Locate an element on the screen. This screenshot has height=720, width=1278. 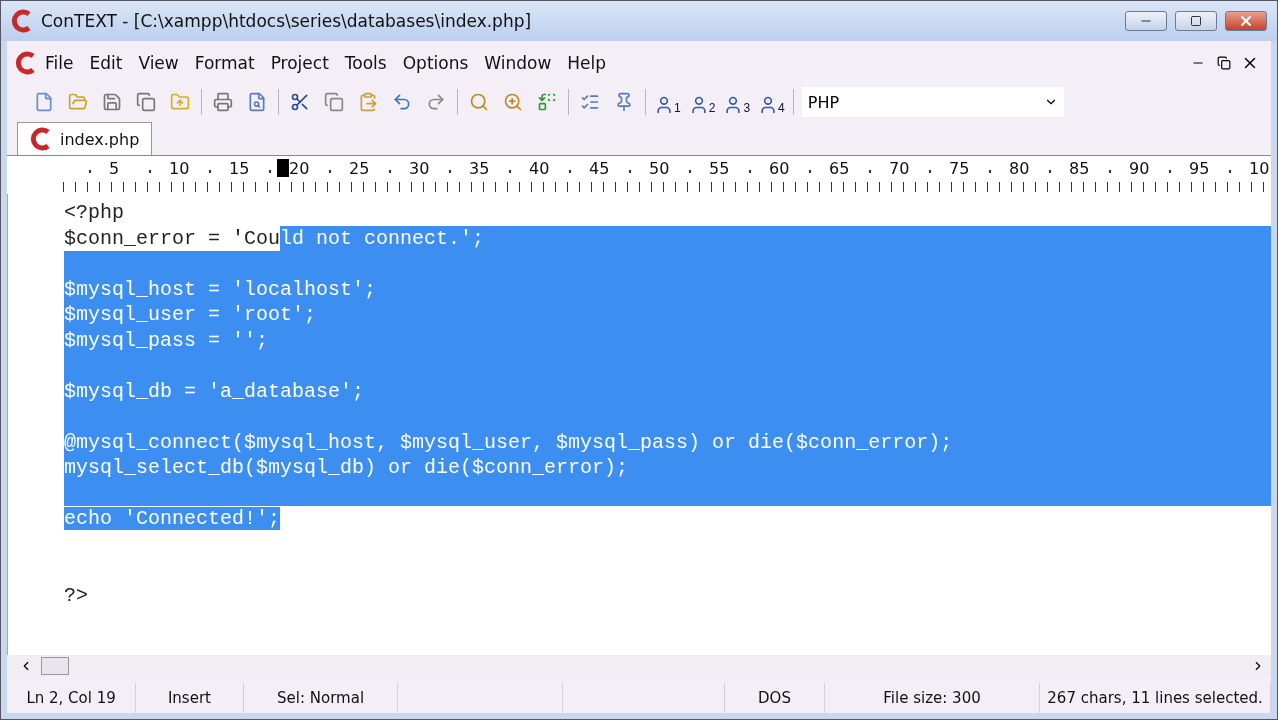
status-text: Ln 2, Col 19 is located at coordinates (72, 698).